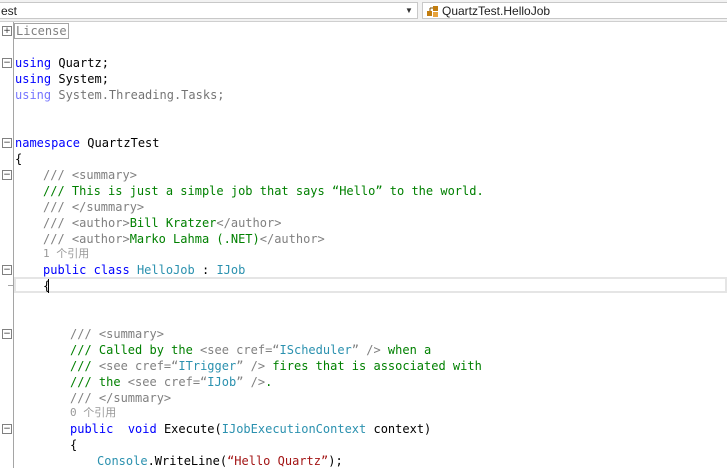 This screenshot has height=469, width=727. What do you see at coordinates (209, 10) in the screenshot?
I see `project-dropdown: est ▼` at bounding box center [209, 10].